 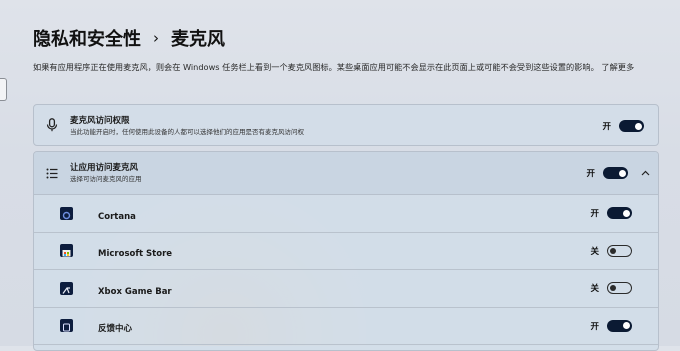 I want to click on app-access-subtitle: 选择可访问麦克风的应用, so click(x=106, y=178).